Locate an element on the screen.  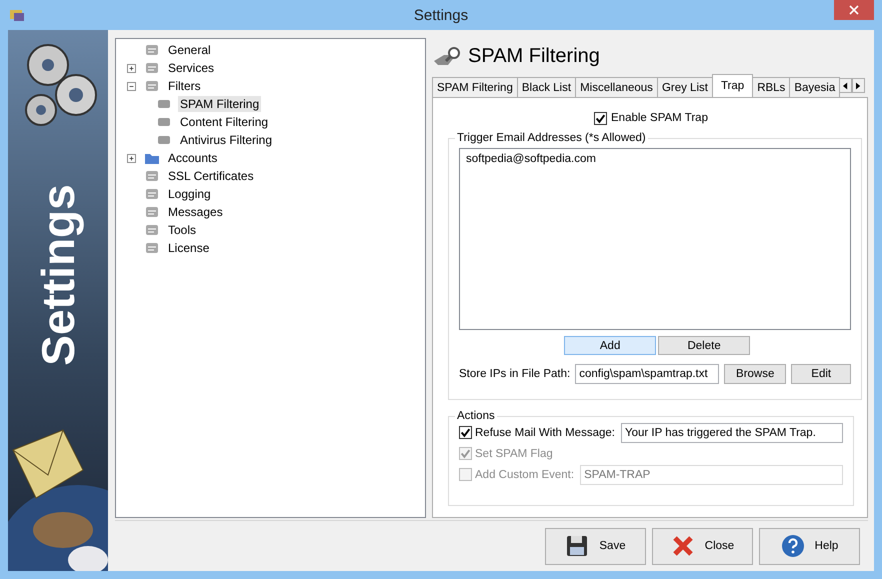
folder-icon is located at coordinates (152, 158).